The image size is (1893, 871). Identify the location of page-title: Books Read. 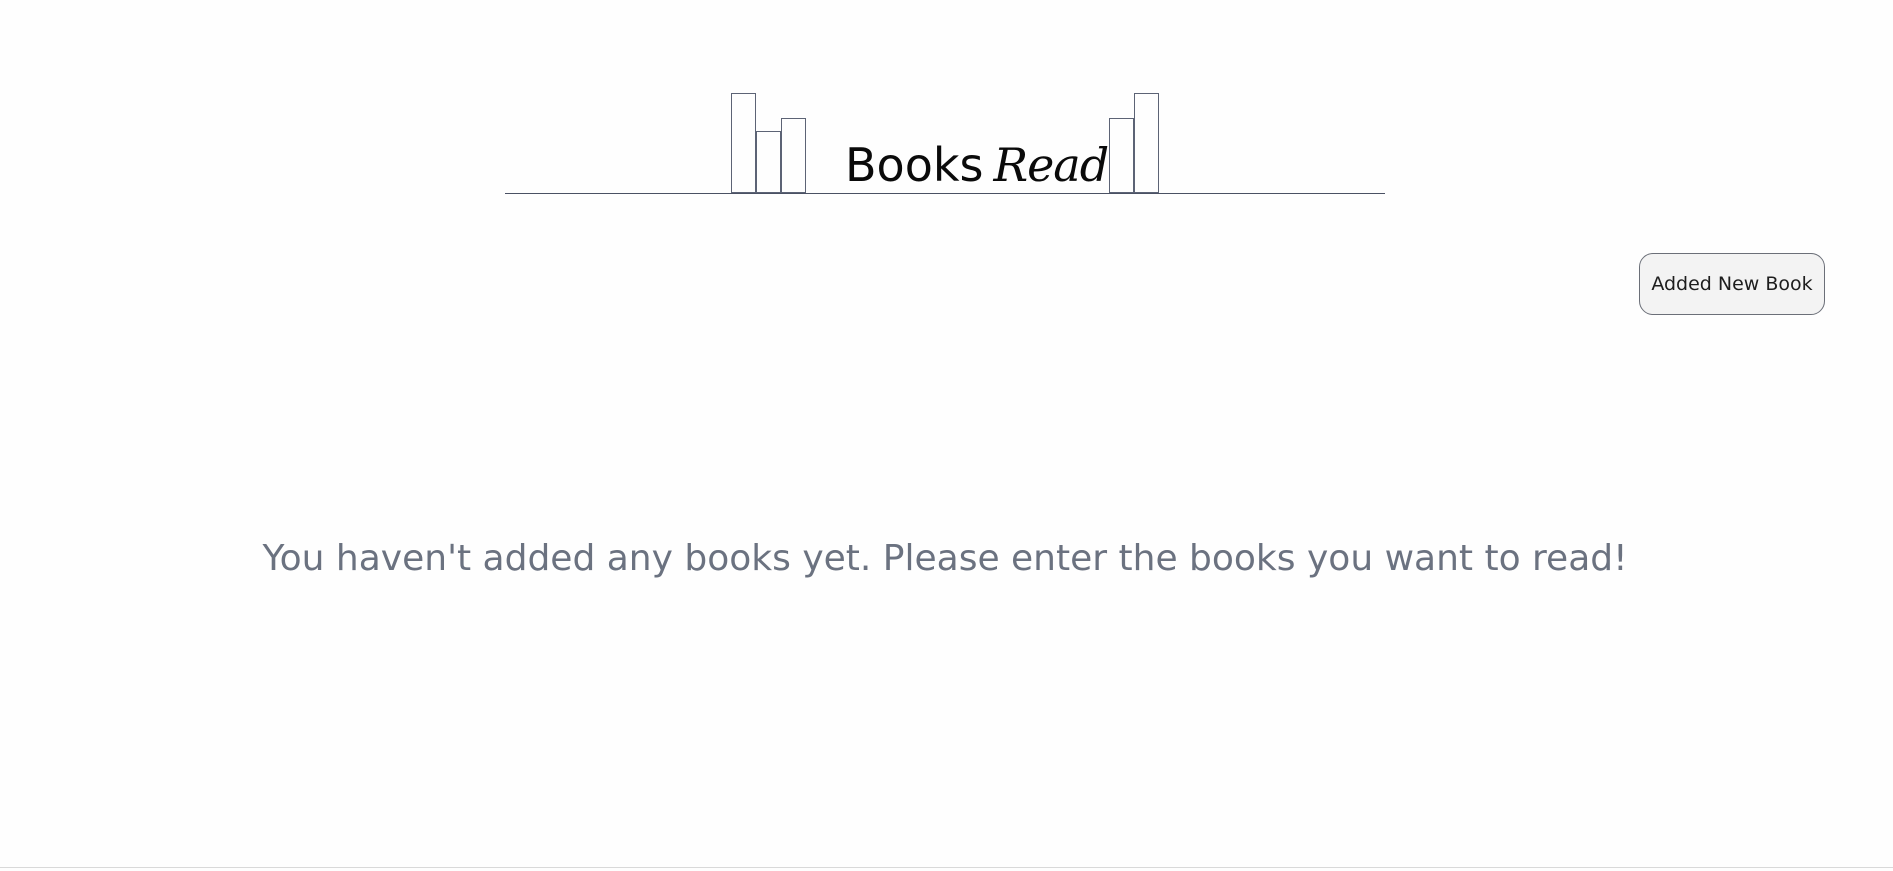
(977, 165).